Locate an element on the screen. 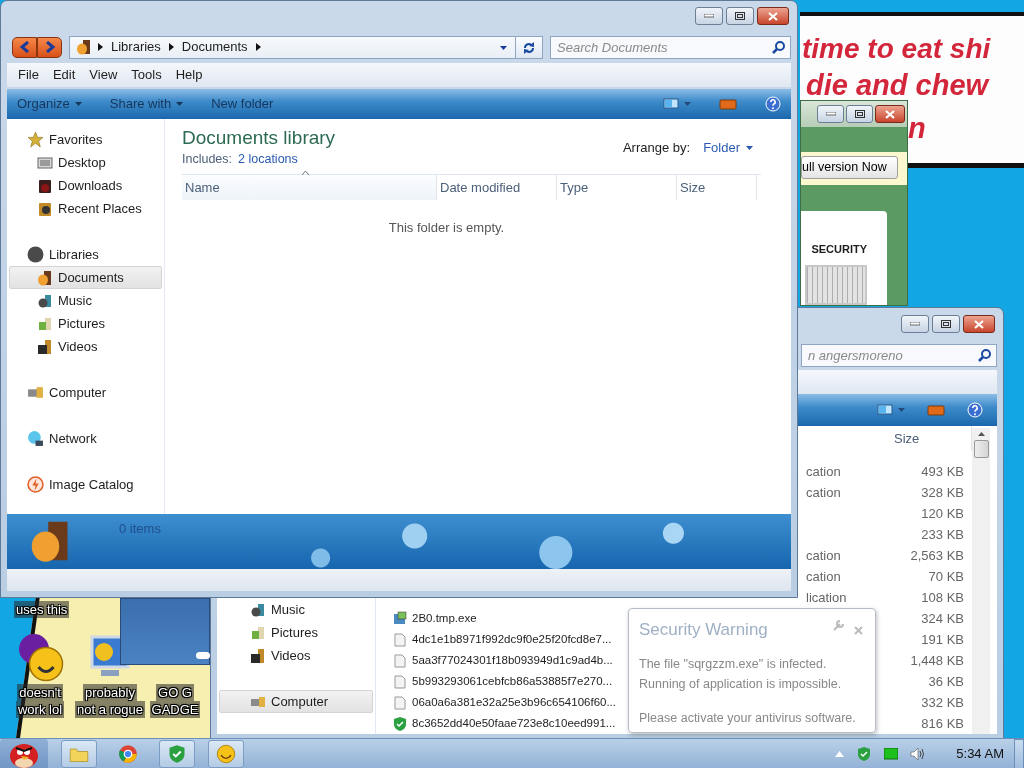  sidebar-item: Favorites is located at coordinates (85, 139).